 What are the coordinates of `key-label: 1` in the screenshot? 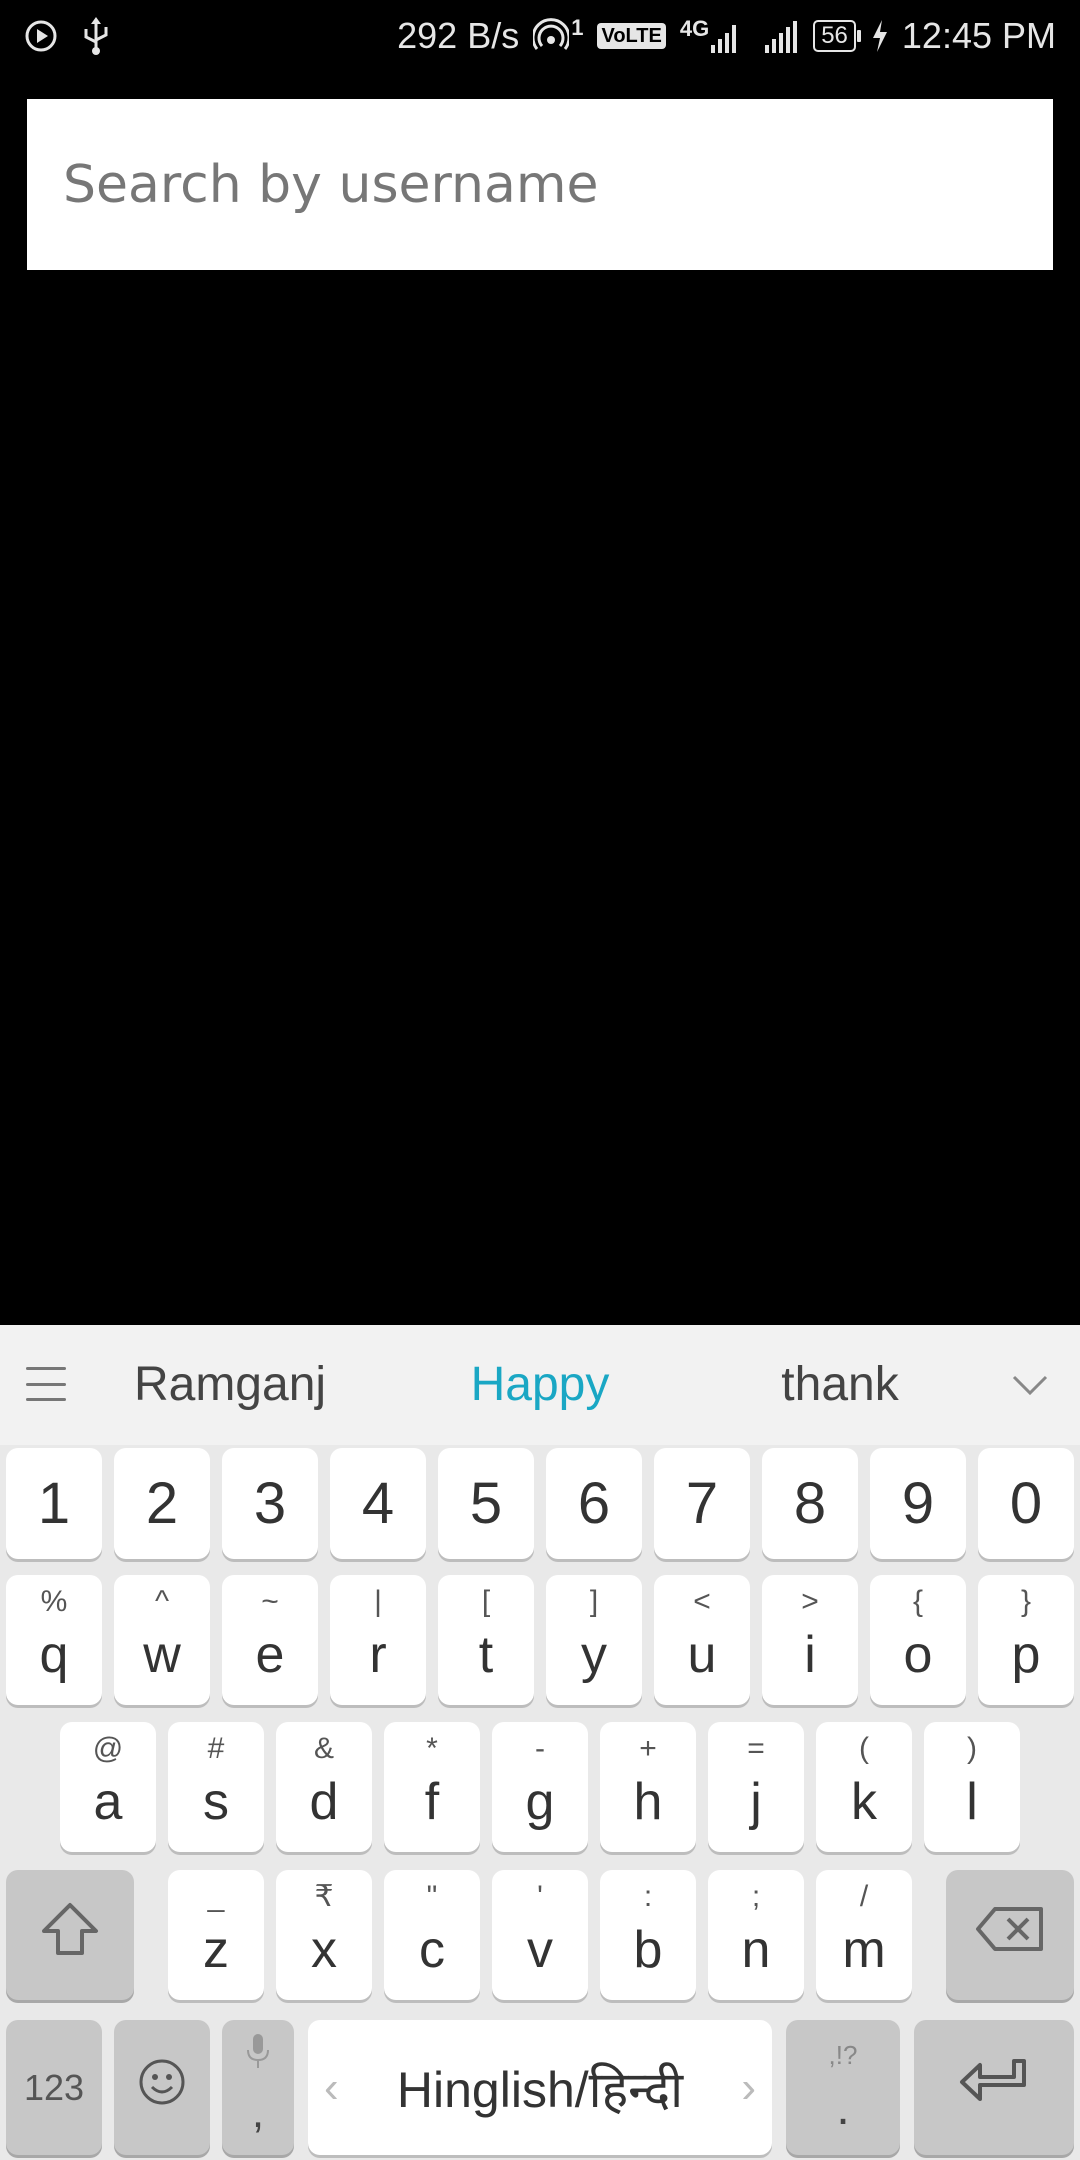 It's located at (54, 1503).